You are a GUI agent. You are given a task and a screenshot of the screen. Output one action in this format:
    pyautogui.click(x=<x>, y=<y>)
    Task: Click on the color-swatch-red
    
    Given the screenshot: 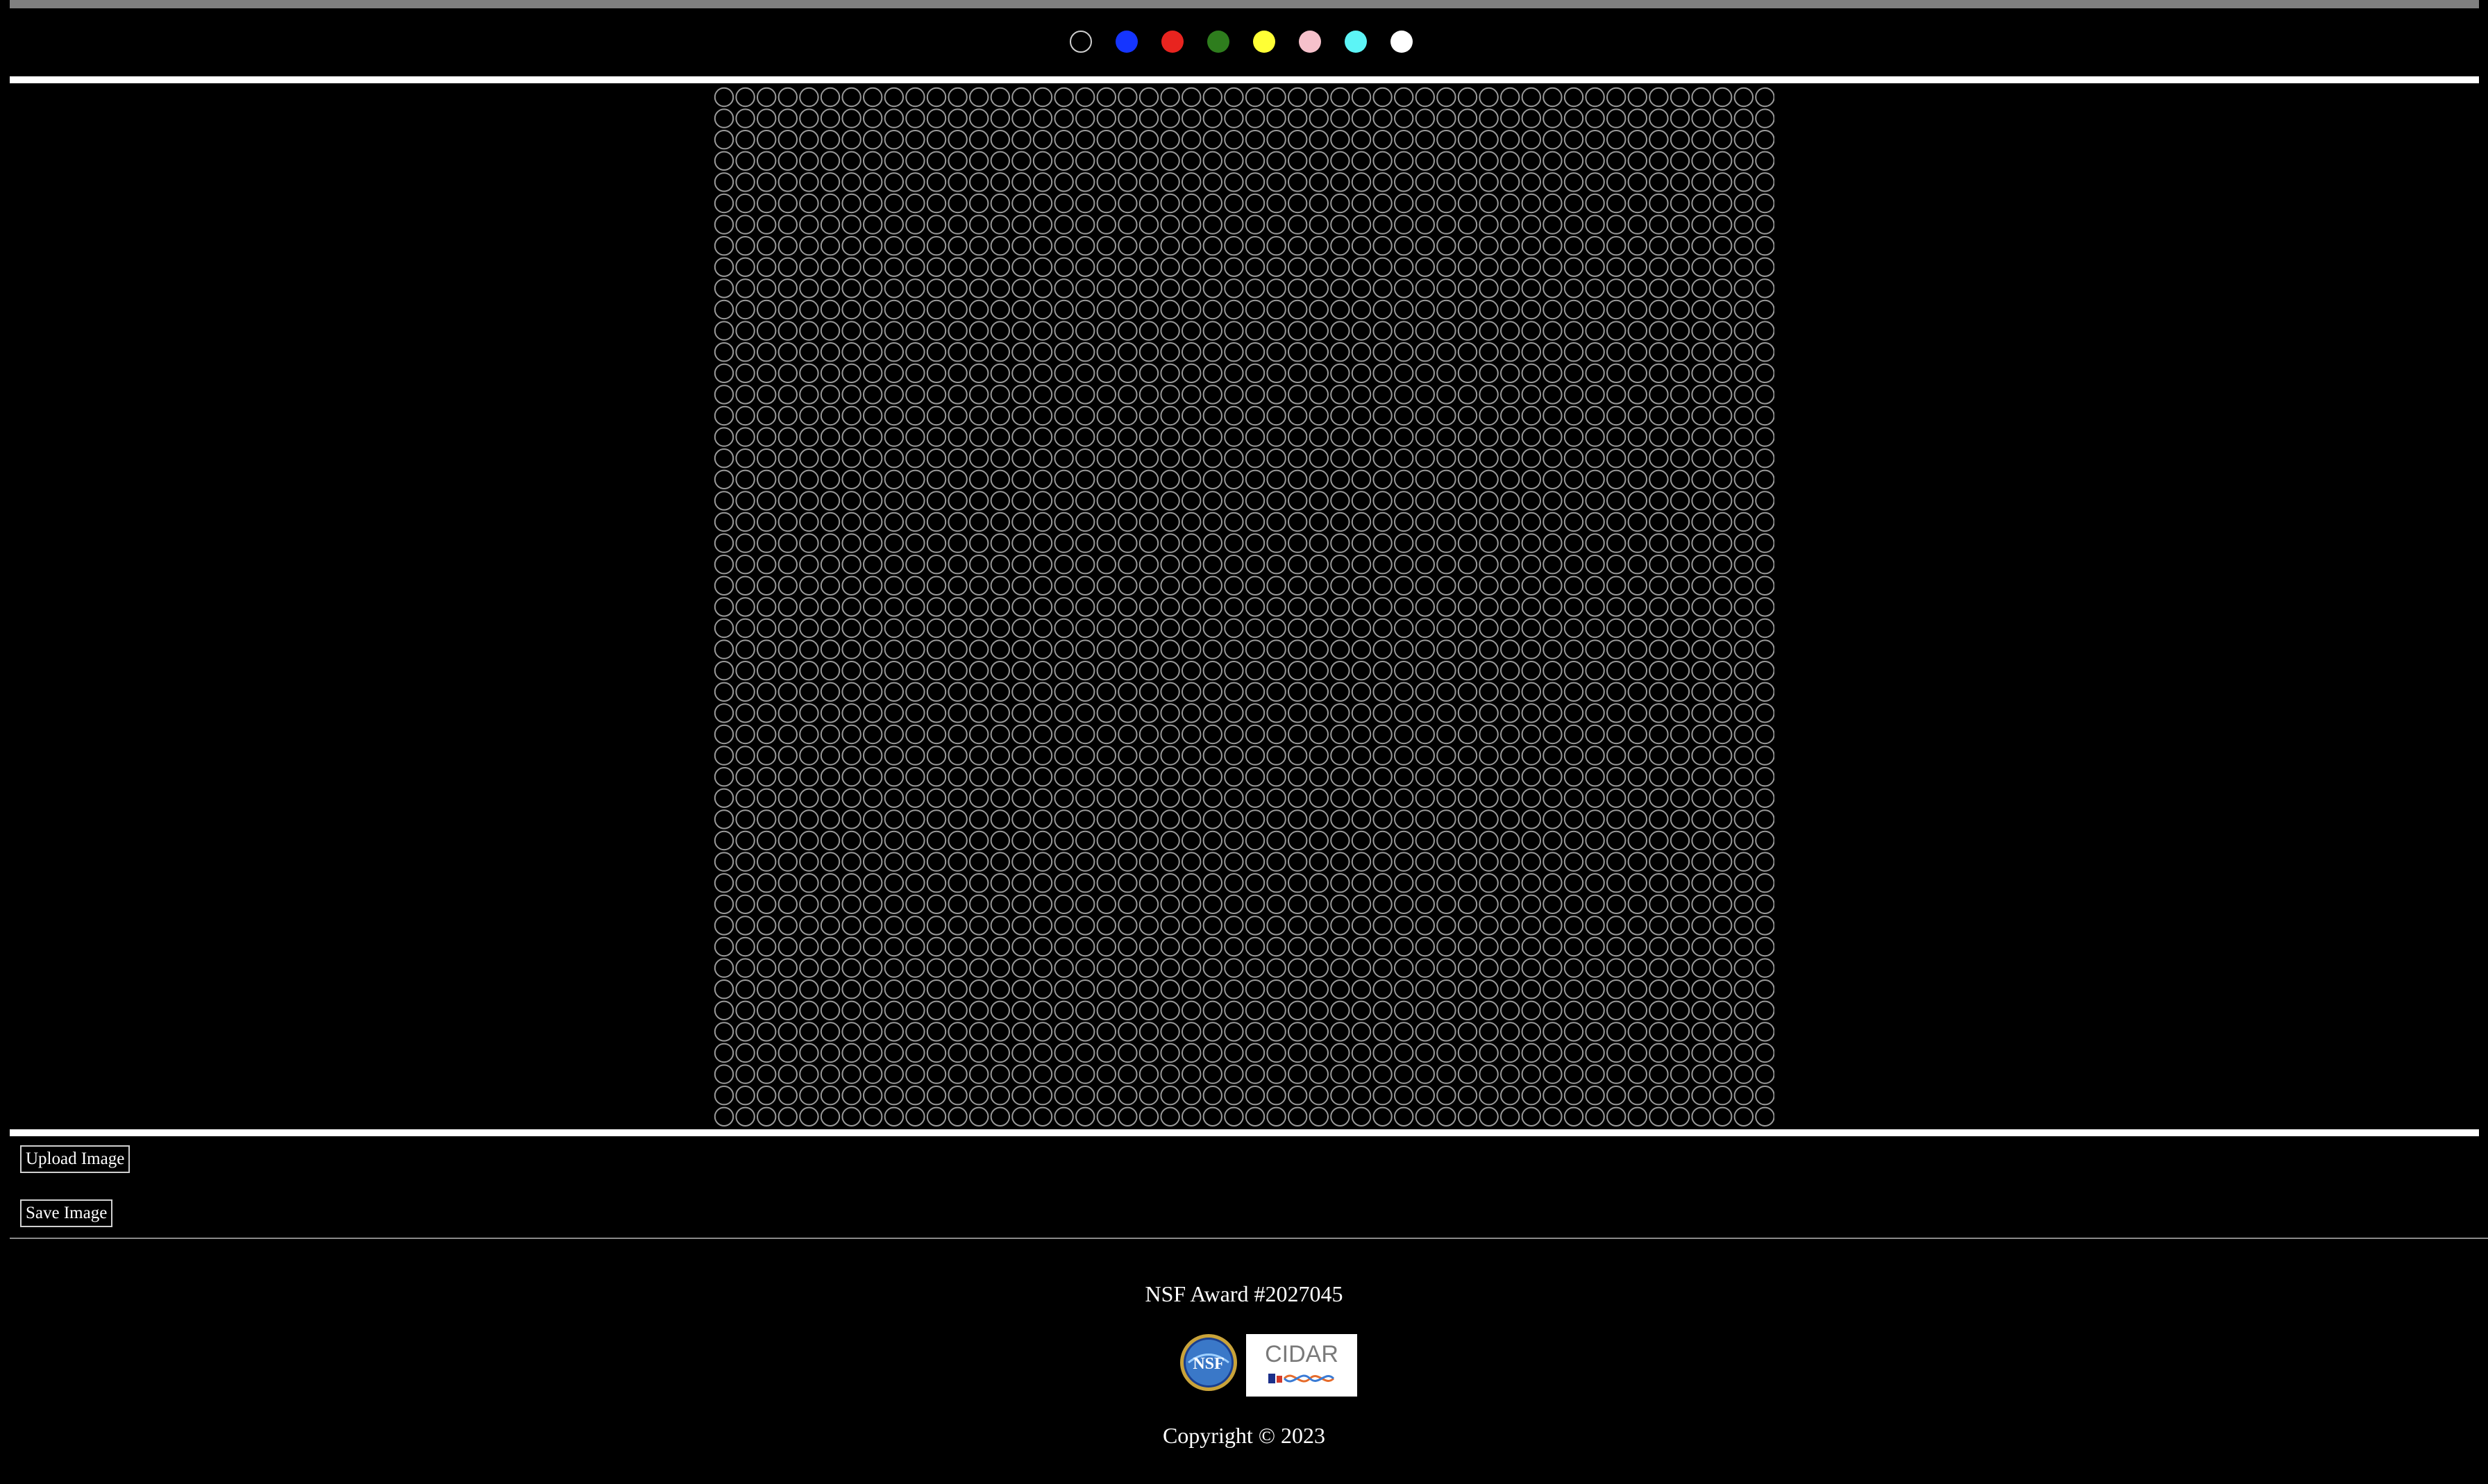 What is the action you would take?
    pyautogui.click(x=1172, y=42)
    